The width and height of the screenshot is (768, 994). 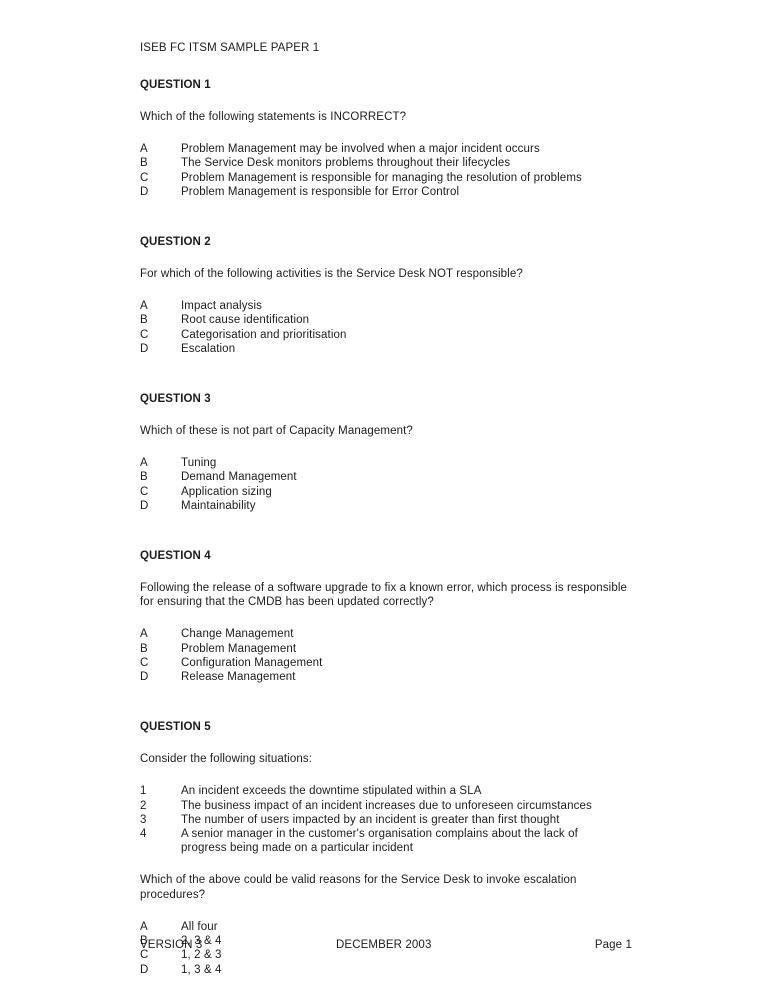 I want to click on question-heading: QUESTION 3, so click(x=175, y=399).